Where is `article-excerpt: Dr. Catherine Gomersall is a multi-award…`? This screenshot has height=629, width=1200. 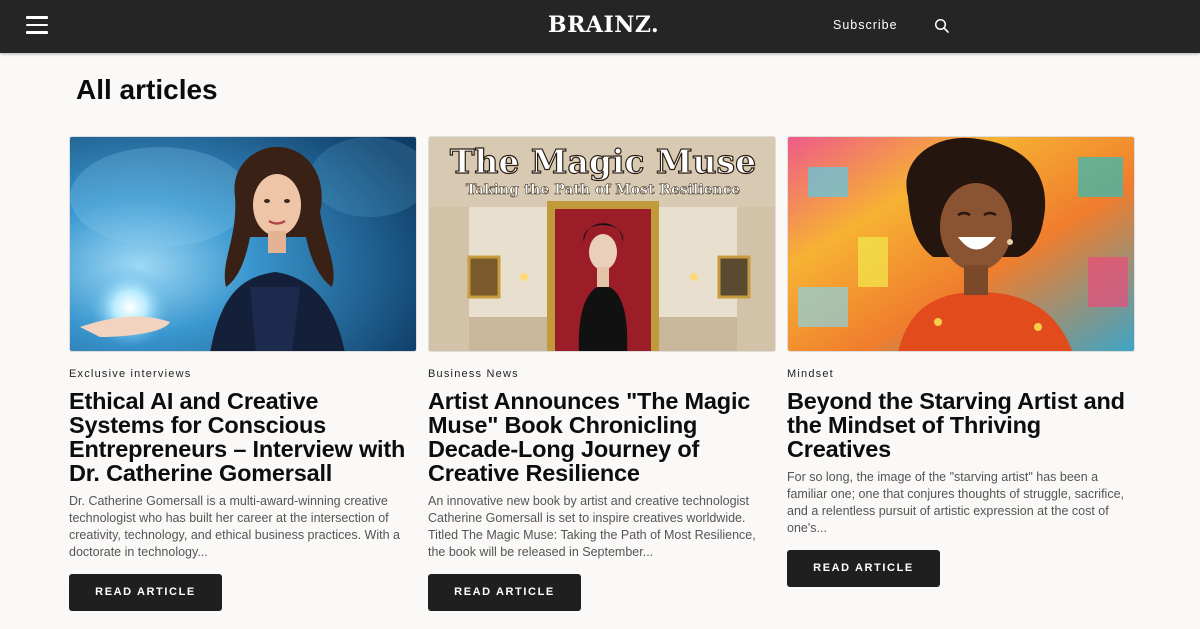 article-excerpt: Dr. Catherine Gomersall is a multi-award… is located at coordinates (234, 526).